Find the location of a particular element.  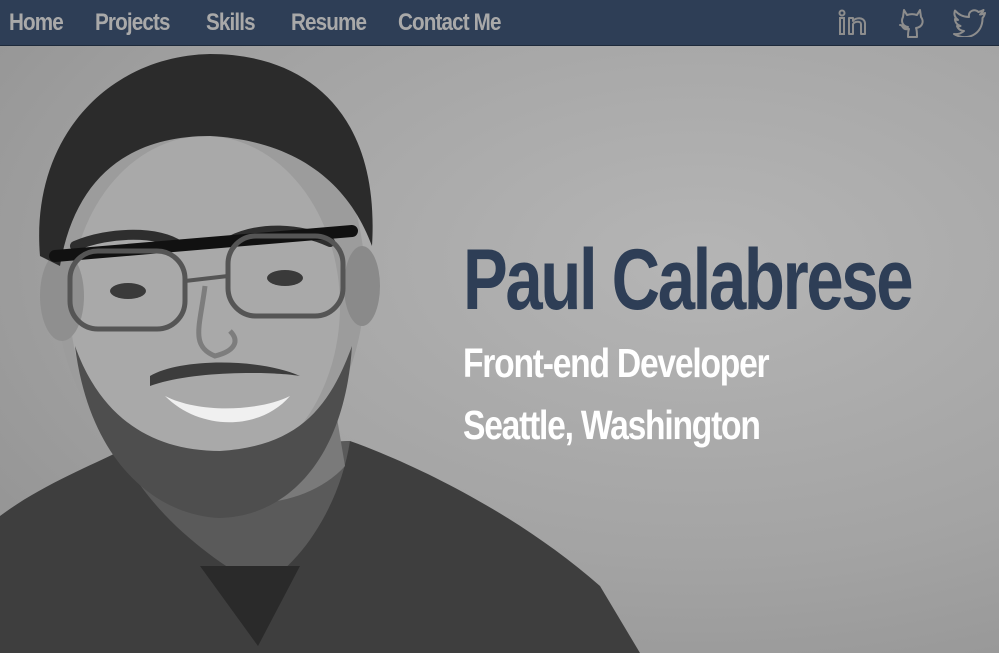

nav-link-contact-me: Contact Me is located at coordinates (458, 23).